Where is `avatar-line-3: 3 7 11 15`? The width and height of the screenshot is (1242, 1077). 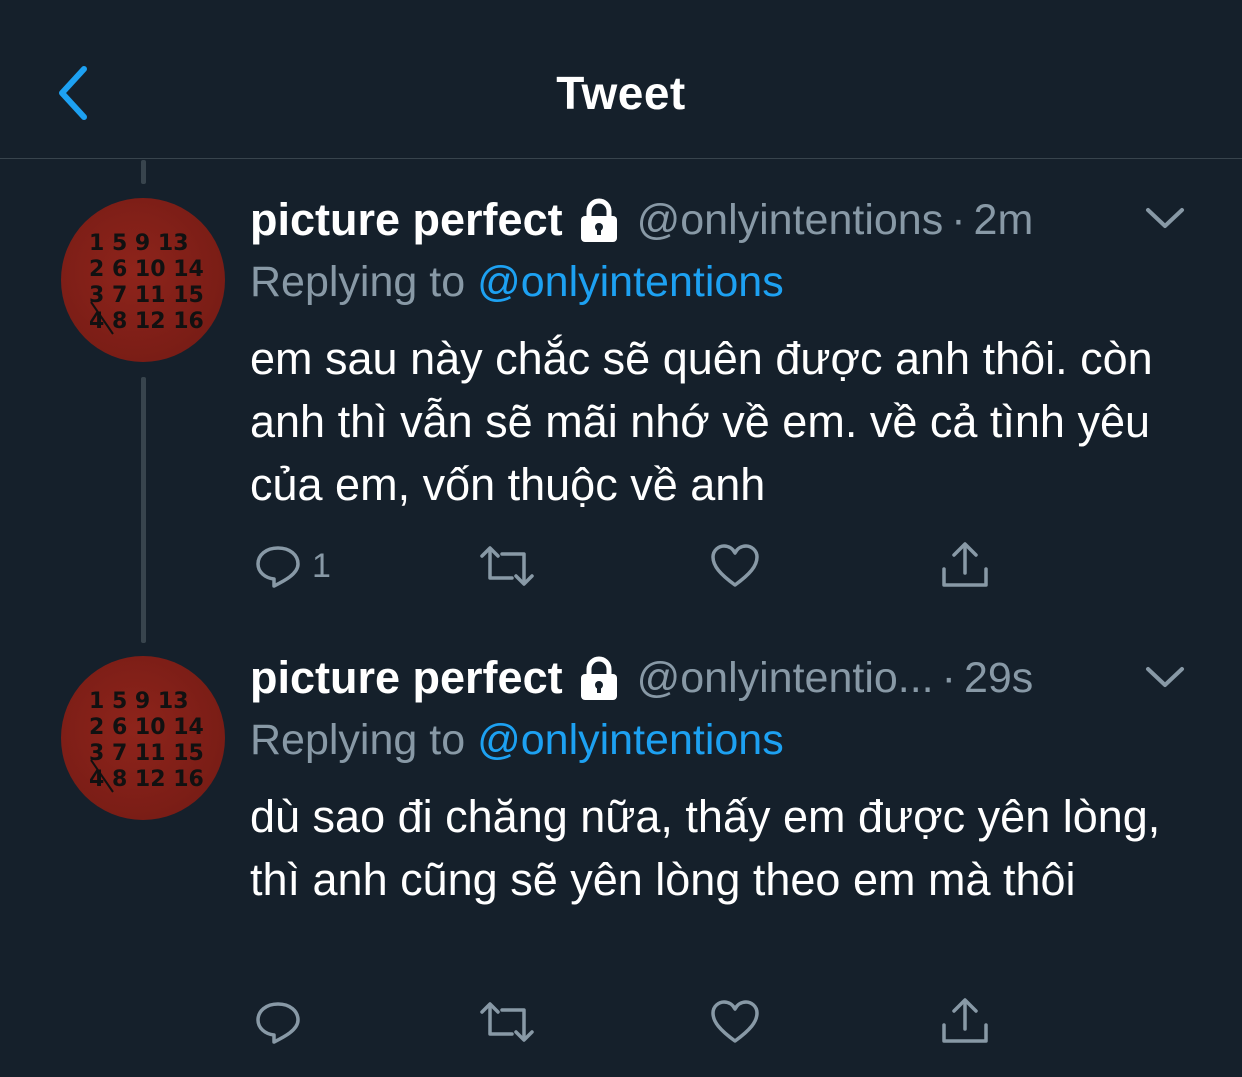 avatar-line-3: 3 7 11 15 is located at coordinates (146, 753).